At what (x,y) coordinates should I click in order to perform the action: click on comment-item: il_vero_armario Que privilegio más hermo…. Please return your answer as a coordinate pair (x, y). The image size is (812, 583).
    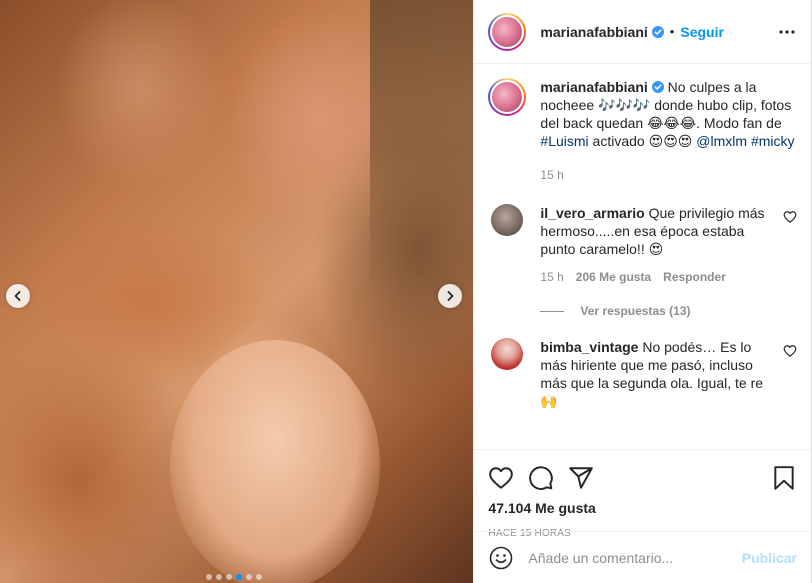
    Looking at the image, I should click on (642, 245).